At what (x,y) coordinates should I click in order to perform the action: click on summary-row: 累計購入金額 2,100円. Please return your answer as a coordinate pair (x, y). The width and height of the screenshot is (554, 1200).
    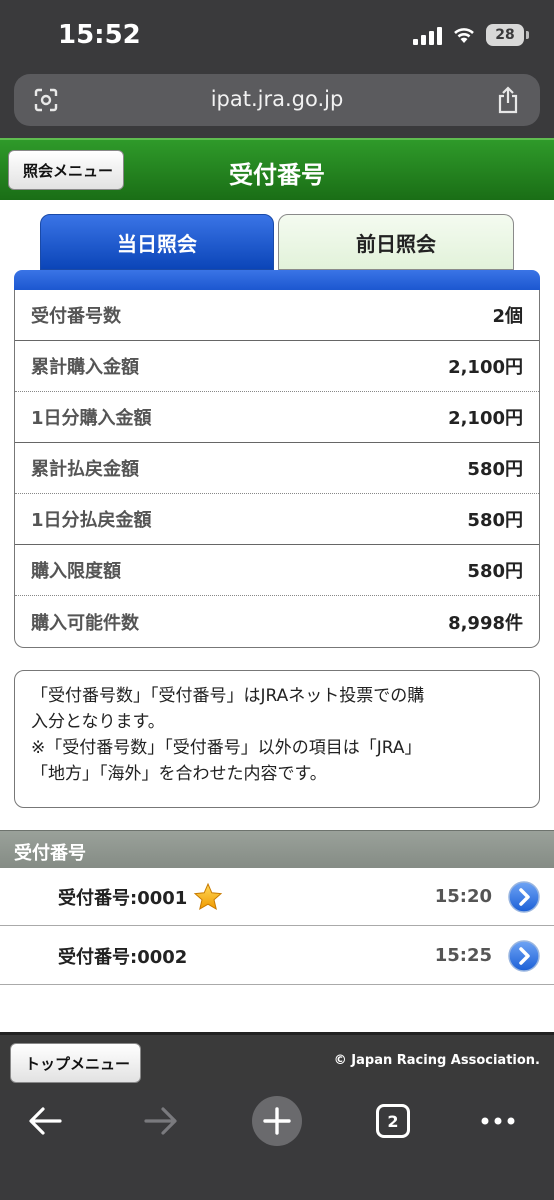
    Looking at the image, I should click on (277, 366).